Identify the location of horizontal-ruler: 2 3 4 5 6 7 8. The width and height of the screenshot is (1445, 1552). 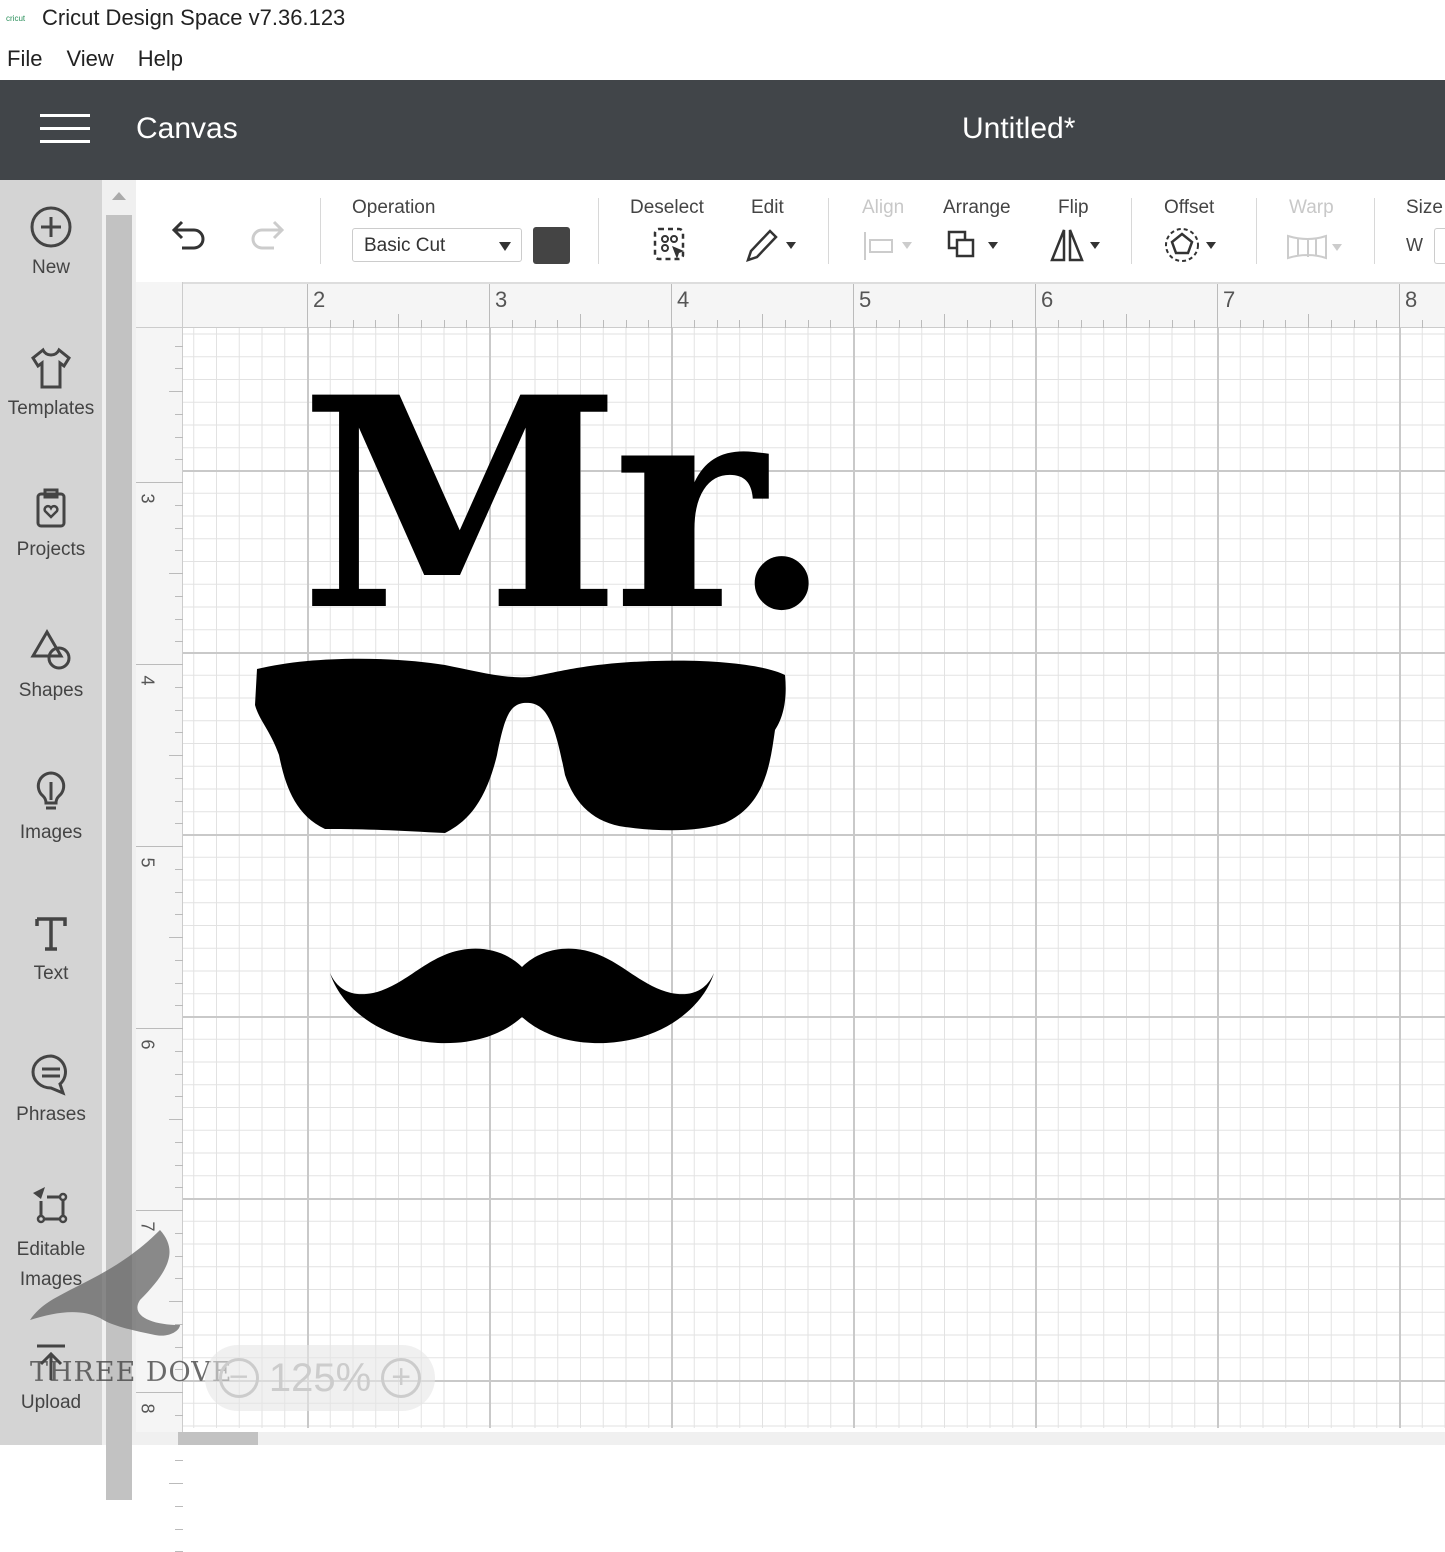
(790, 305).